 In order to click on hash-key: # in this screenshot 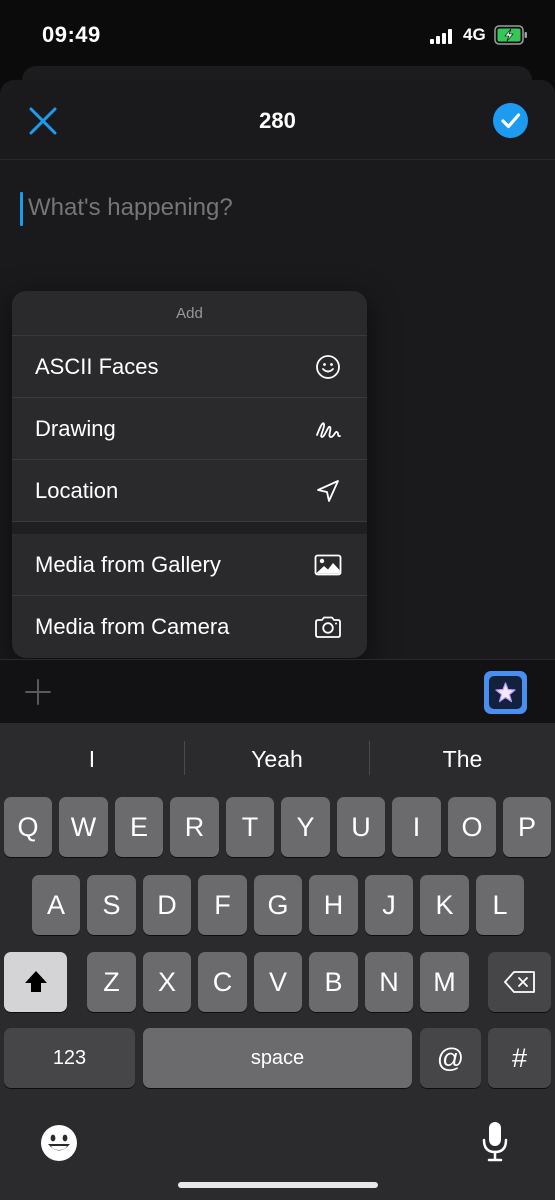, I will do `click(519, 1058)`.